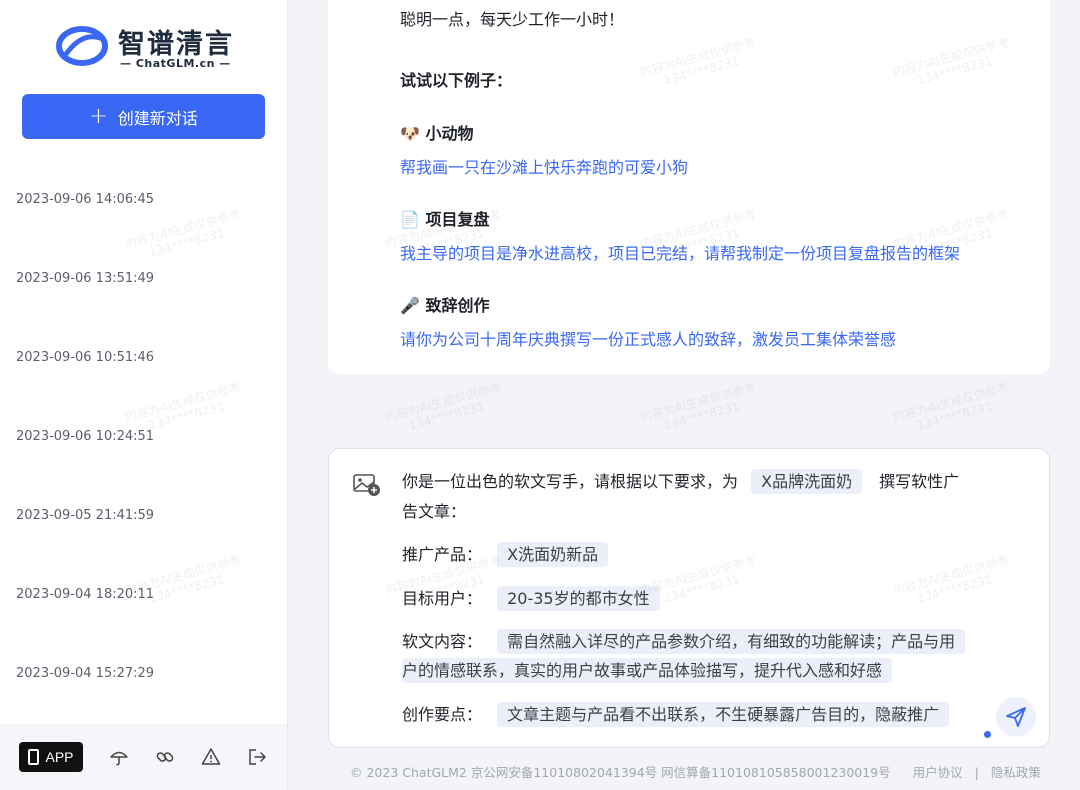 This screenshot has width=1080, height=790. Describe the element at coordinates (457, 219) in the screenshot. I see `example-title-text: 项目复盘` at that location.